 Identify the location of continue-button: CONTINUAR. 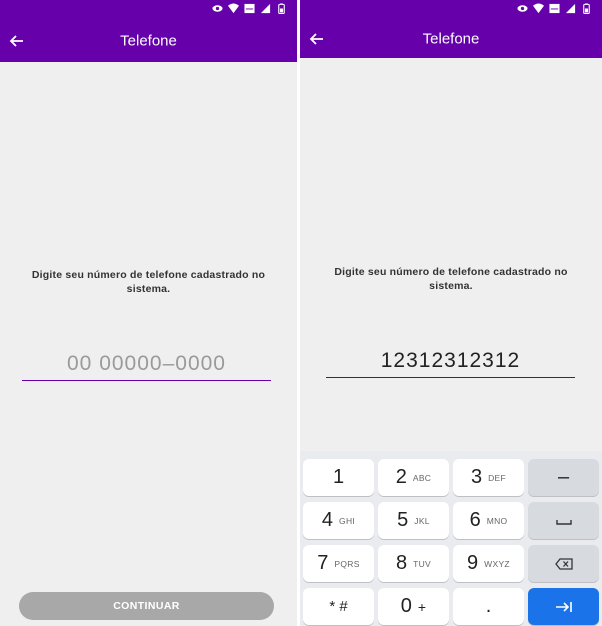
(146, 606).